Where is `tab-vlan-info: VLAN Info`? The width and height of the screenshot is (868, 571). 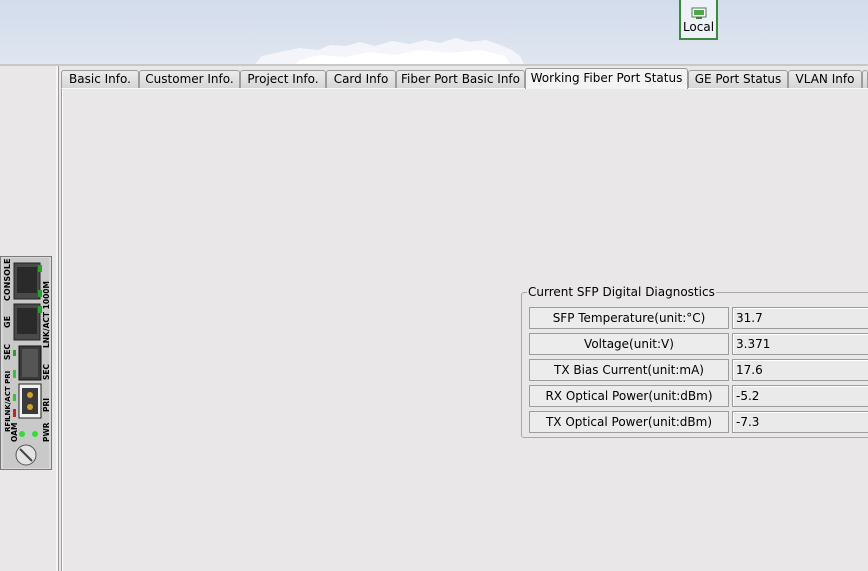
tab-vlan-info: VLAN Info is located at coordinates (825, 79).